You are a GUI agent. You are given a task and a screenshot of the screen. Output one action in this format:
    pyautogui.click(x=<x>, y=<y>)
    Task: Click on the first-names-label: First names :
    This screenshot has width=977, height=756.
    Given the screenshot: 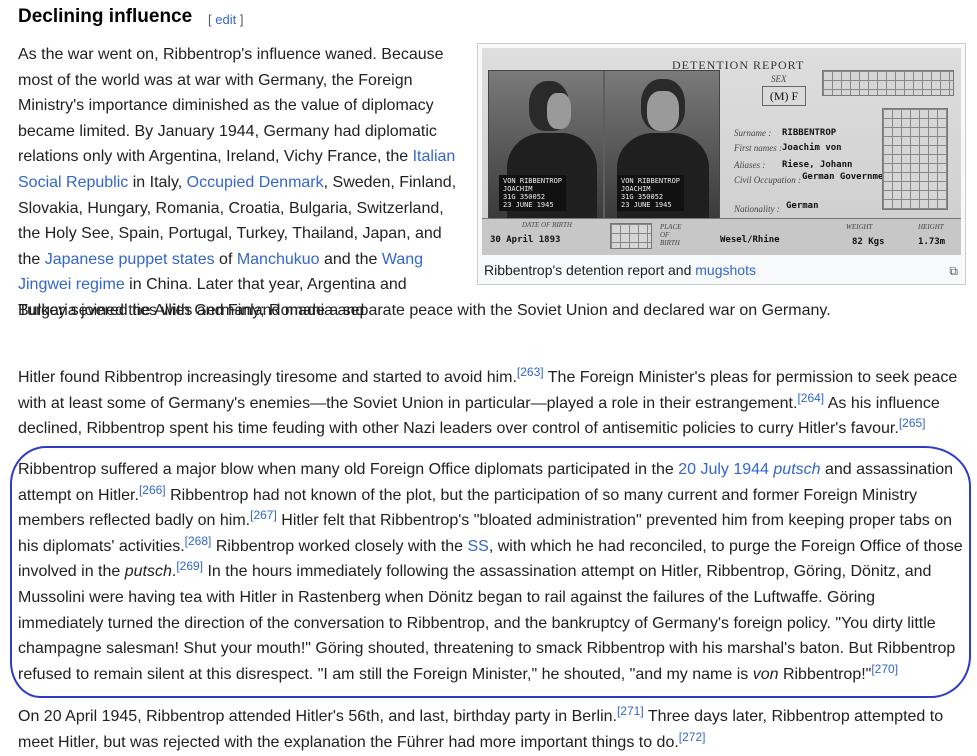 What is the action you would take?
    pyautogui.click(x=758, y=148)
    